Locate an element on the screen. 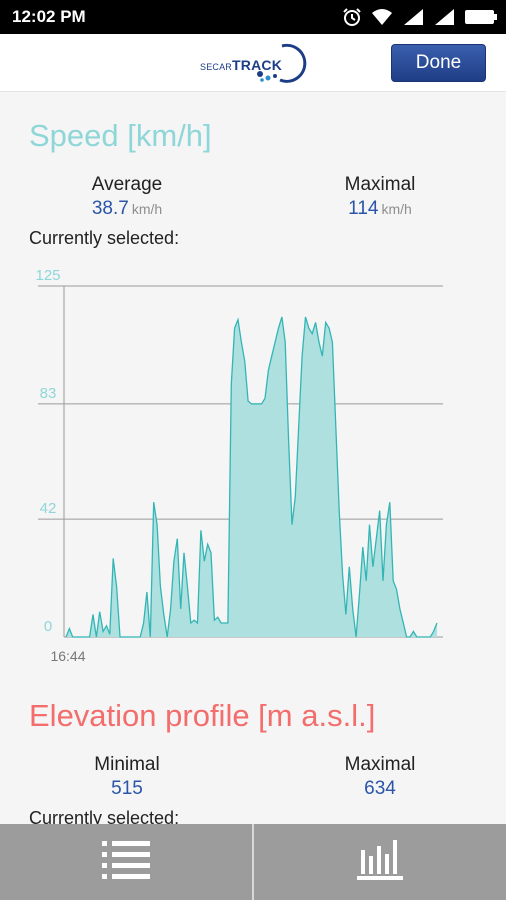 This screenshot has width=506, height=900. list-icon is located at coordinates (126, 862).